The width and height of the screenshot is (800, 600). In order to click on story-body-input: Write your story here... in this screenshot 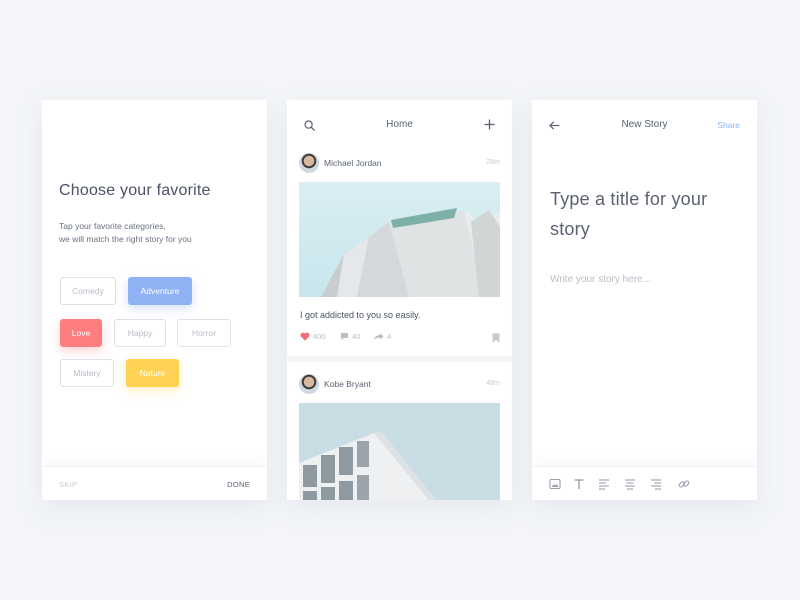, I will do `click(600, 279)`.